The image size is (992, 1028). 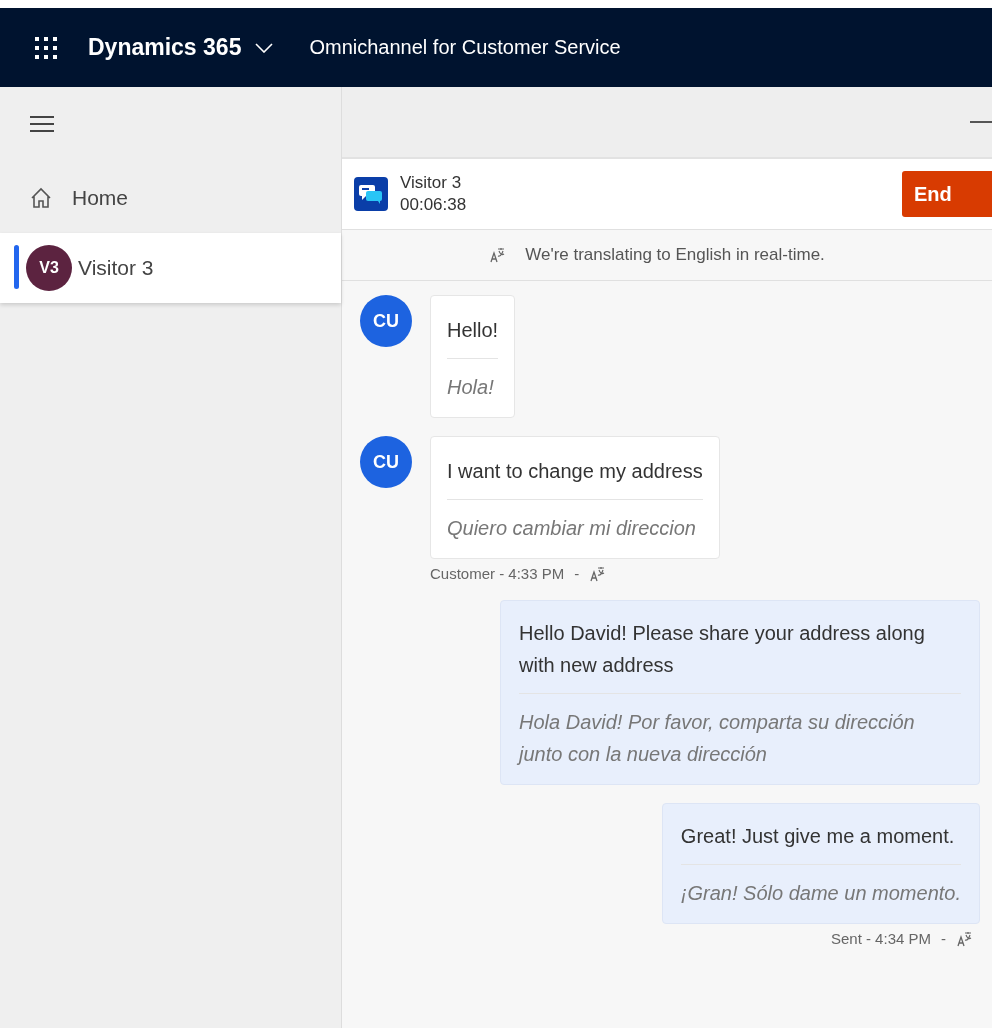 What do you see at coordinates (41, 198) in the screenshot?
I see `home-icon` at bounding box center [41, 198].